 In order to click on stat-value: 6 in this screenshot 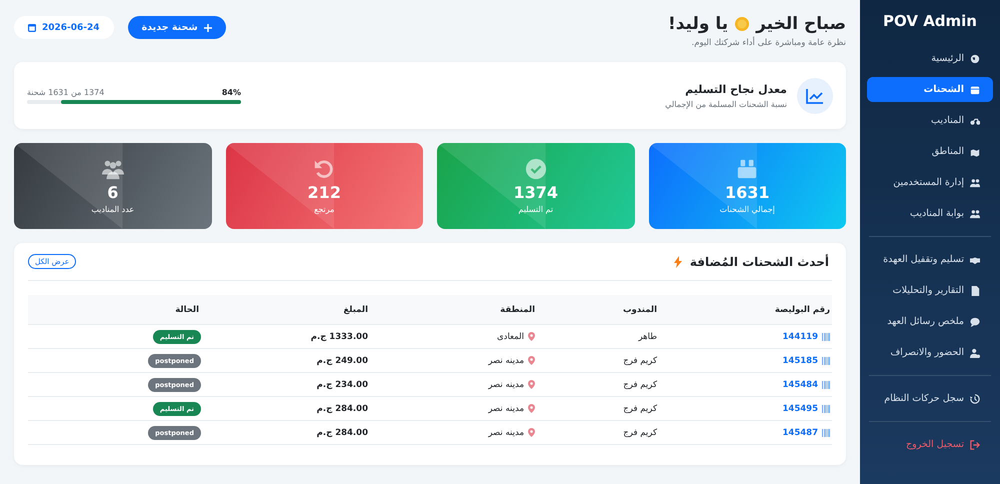, I will do `click(112, 192)`.